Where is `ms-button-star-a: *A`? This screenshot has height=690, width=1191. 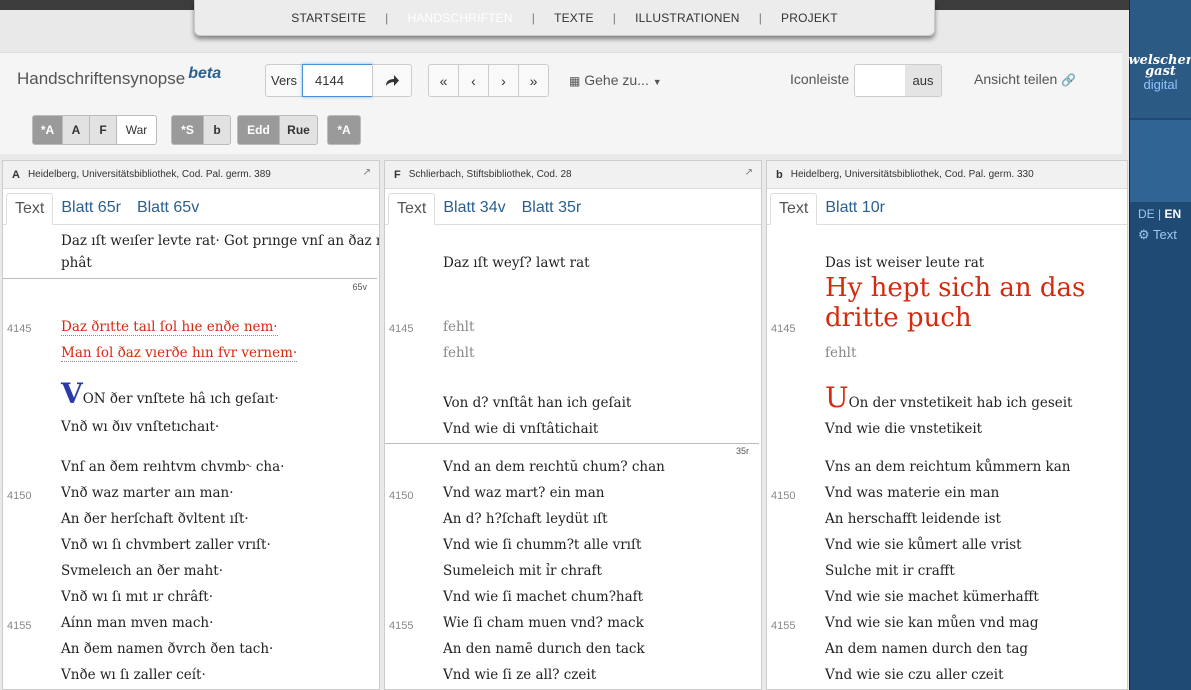 ms-button-star-a: *A is located at coordinates (47, 130).